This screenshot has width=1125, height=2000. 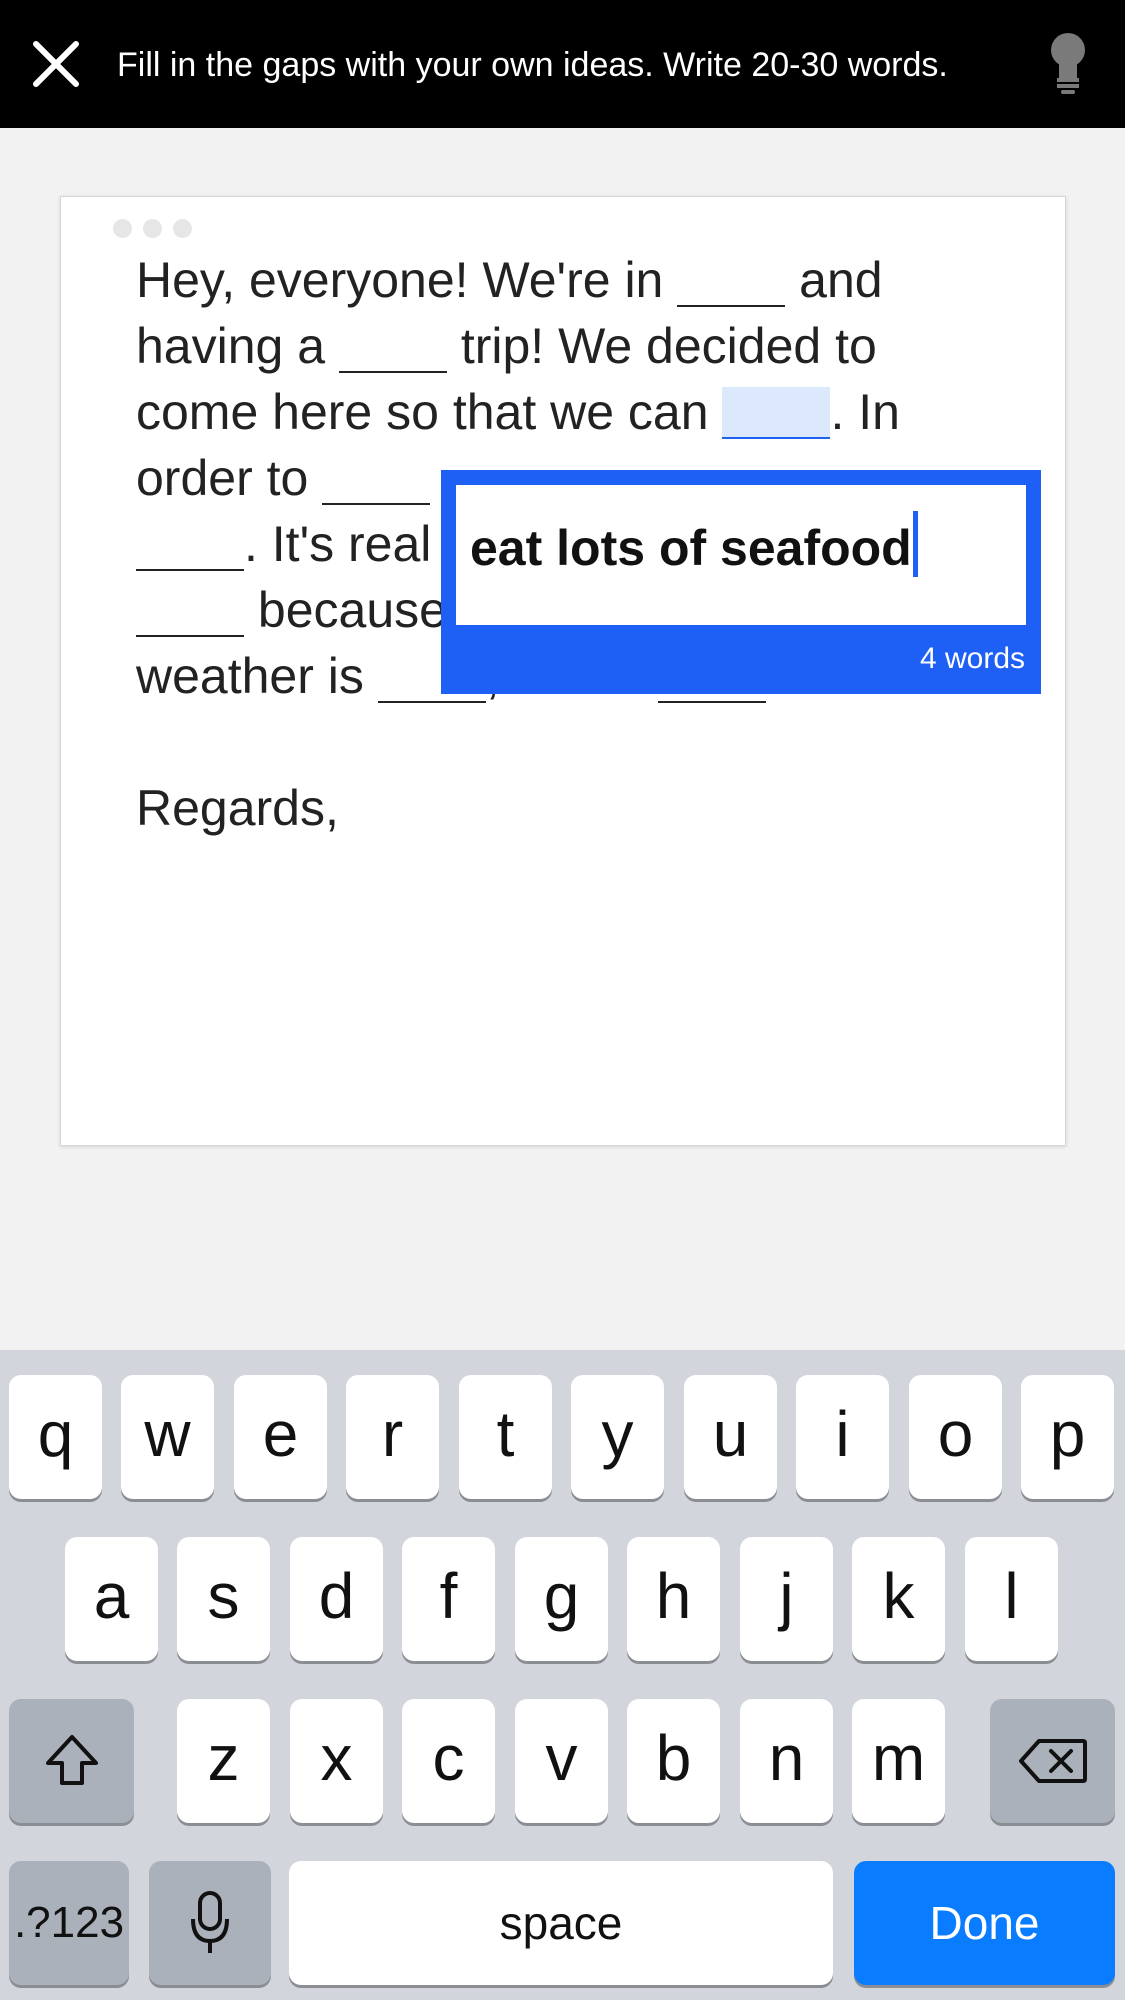 I want to click on microphone-icon, so click(x=210, y=1922).